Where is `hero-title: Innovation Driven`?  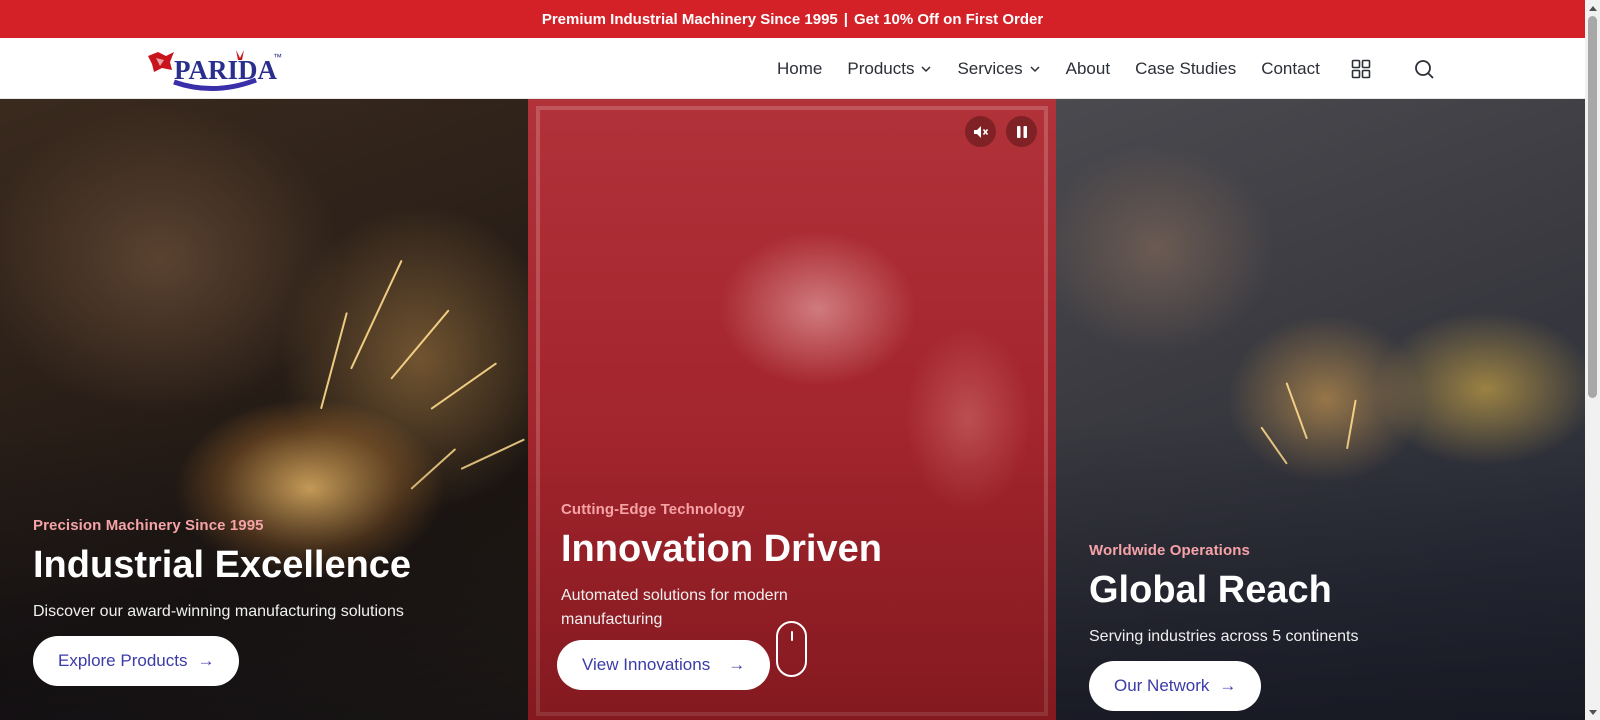
hero-title: Innovation Driven is located at coordinates (721, 549).